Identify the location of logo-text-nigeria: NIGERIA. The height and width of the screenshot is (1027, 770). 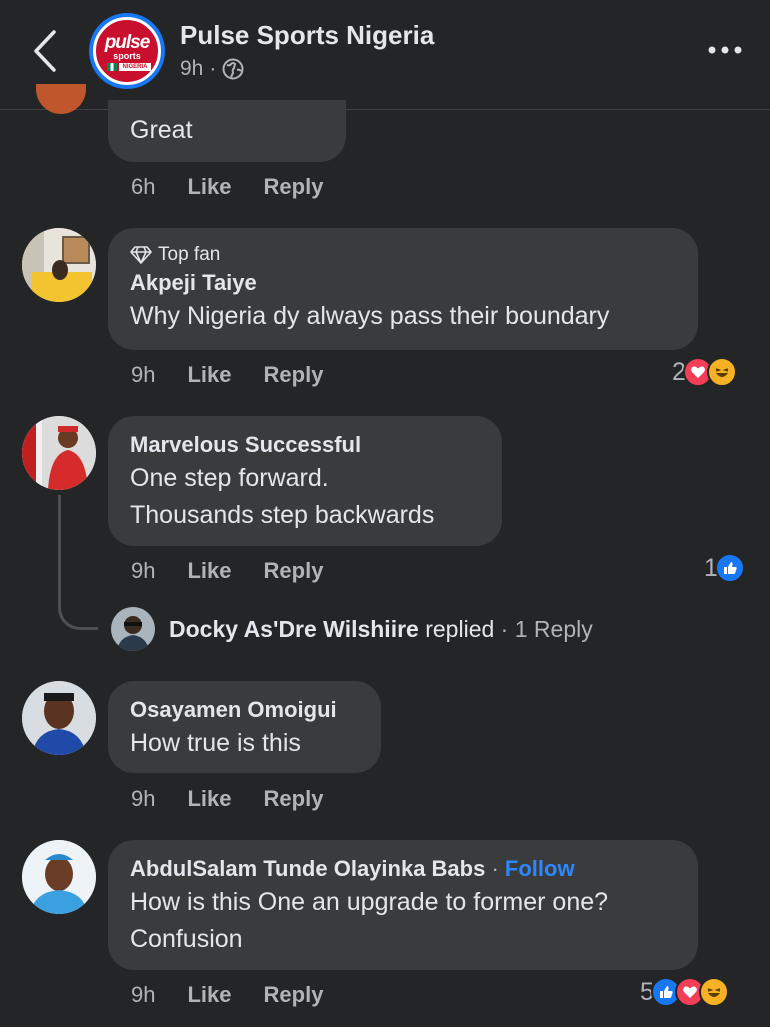
(135, 67).